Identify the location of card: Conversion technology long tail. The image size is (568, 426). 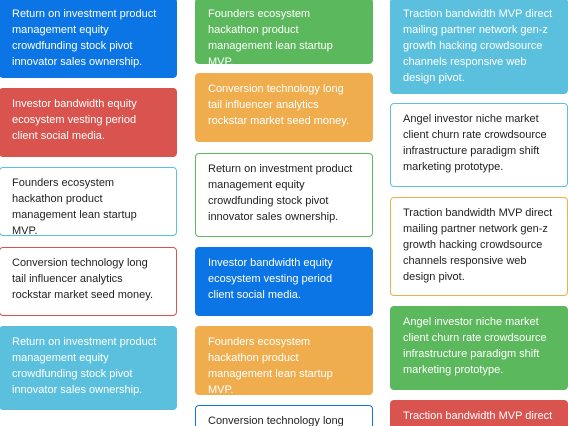
(284, 415).